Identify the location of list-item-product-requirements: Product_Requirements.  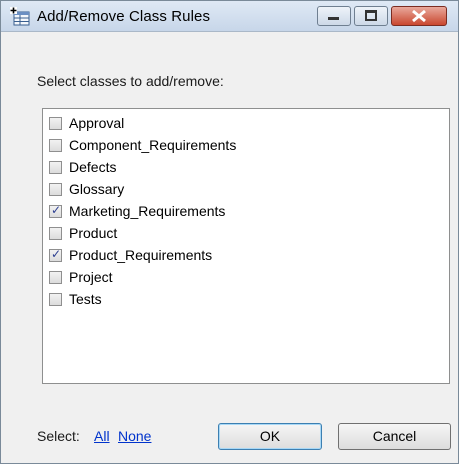
(130, 255).